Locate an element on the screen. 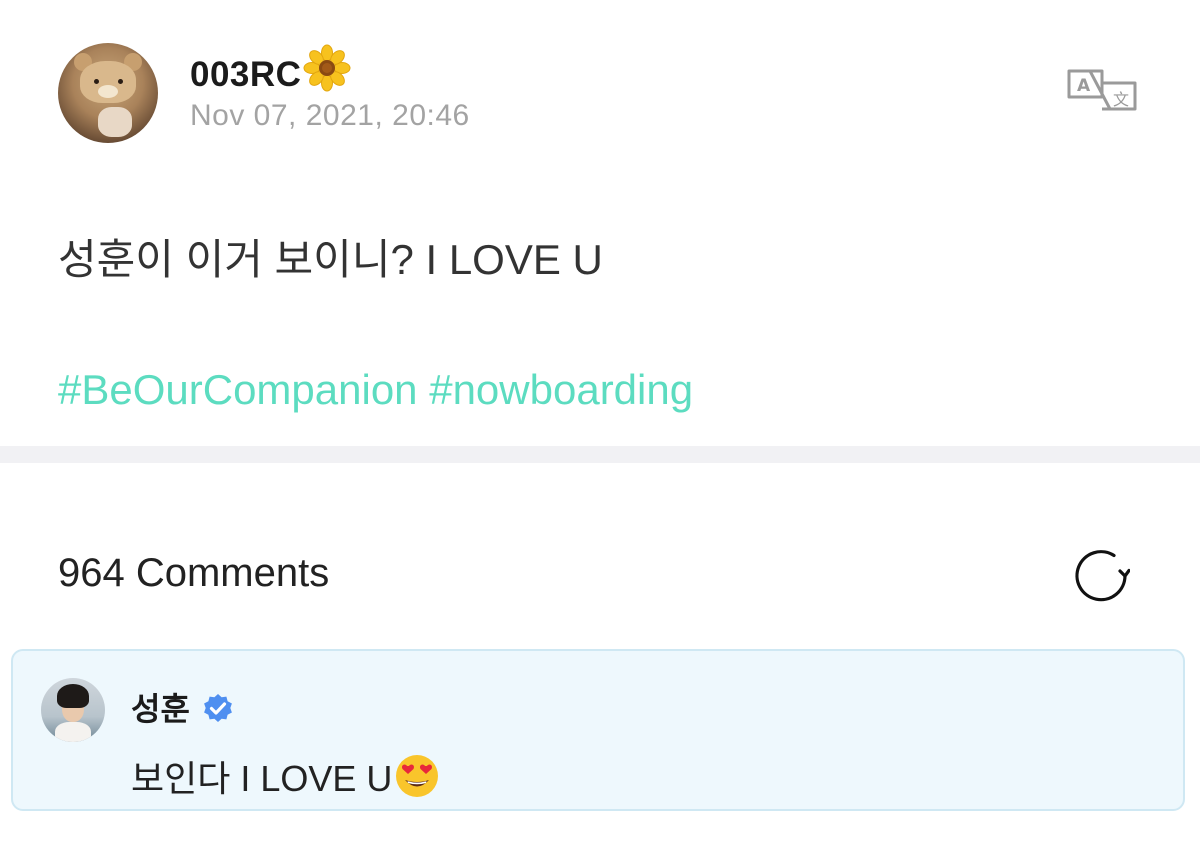 The height and width of the screenshot is (849, 1200). refresh-button is located at coordinates (1102, 576).